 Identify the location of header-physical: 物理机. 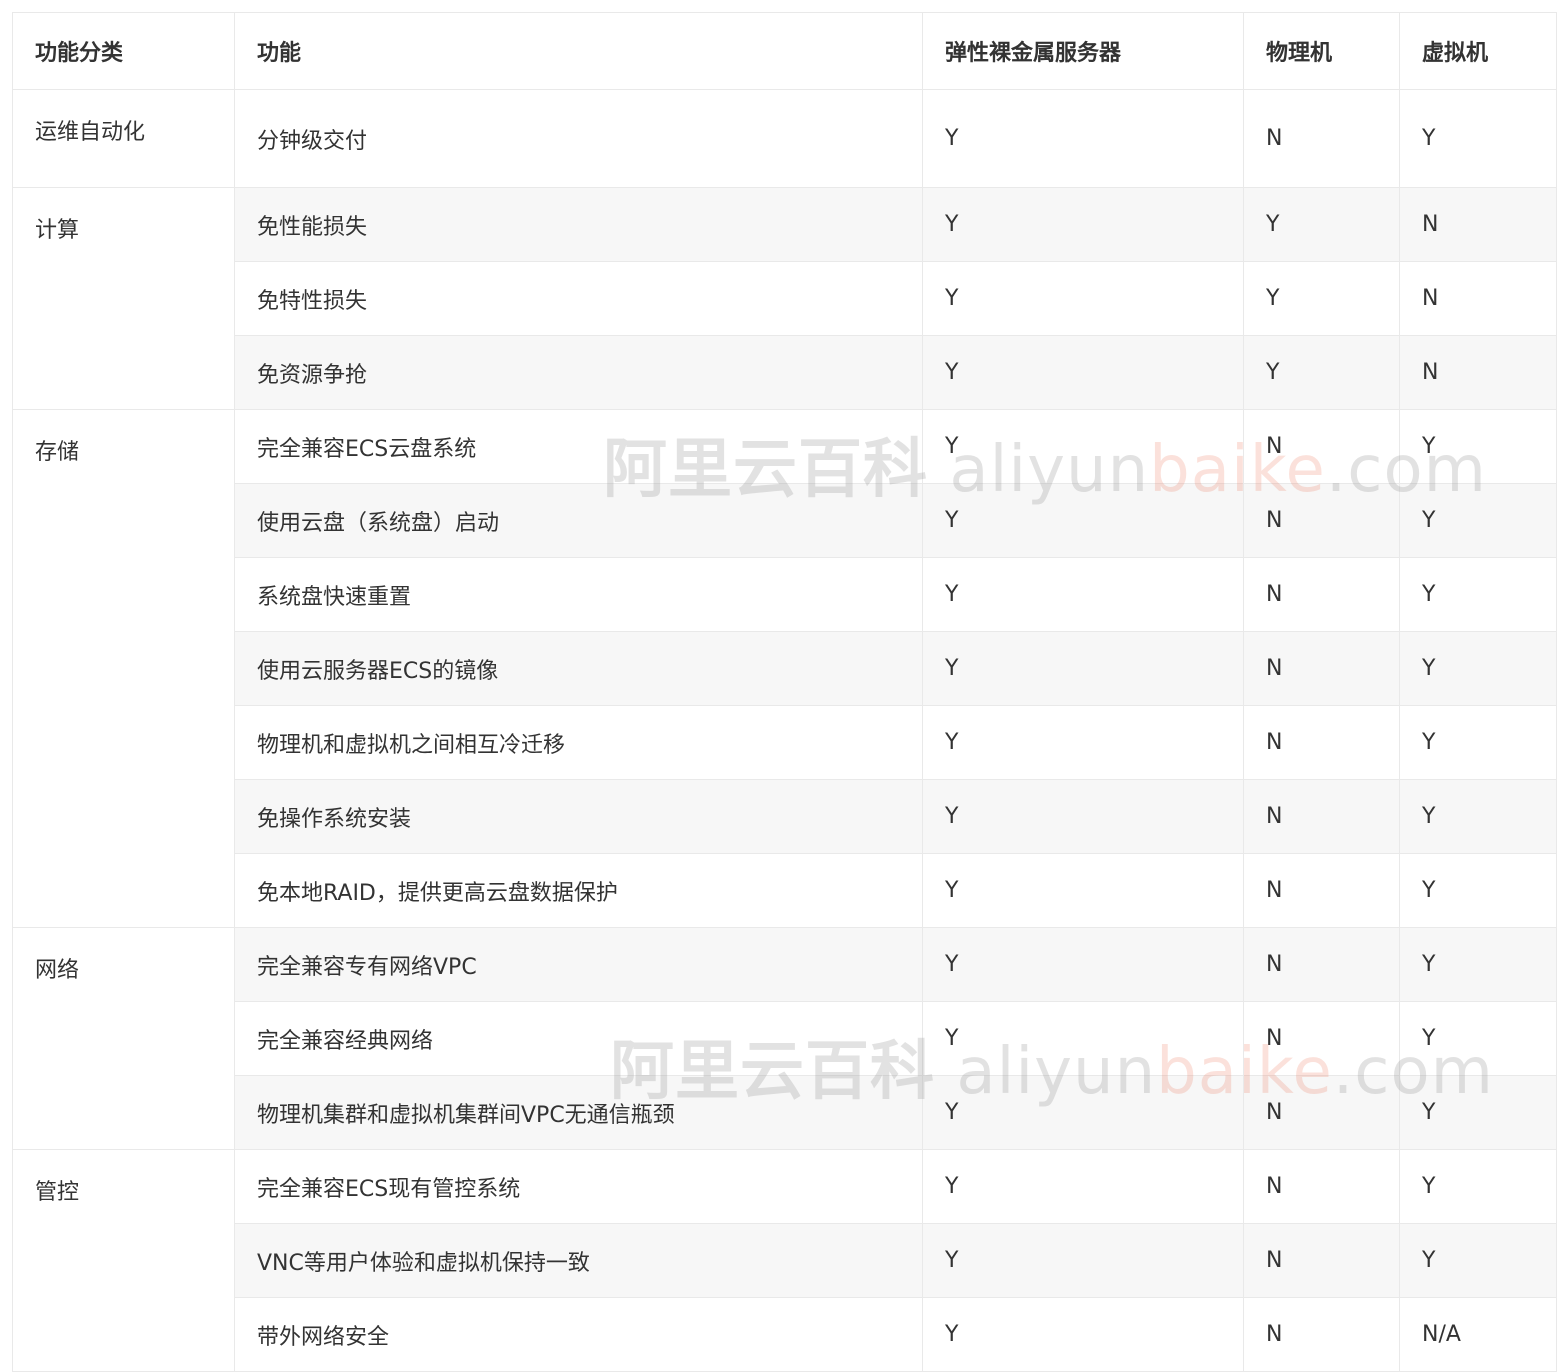
(1321, 51).